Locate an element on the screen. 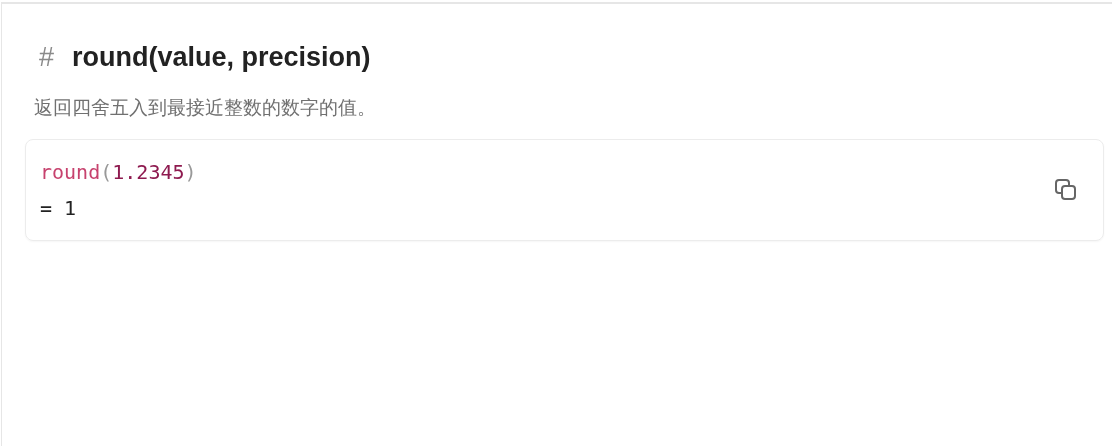  description-text: 返回四舍五入到最接近整数的数字的值。 is located at coordinates (205, 108).